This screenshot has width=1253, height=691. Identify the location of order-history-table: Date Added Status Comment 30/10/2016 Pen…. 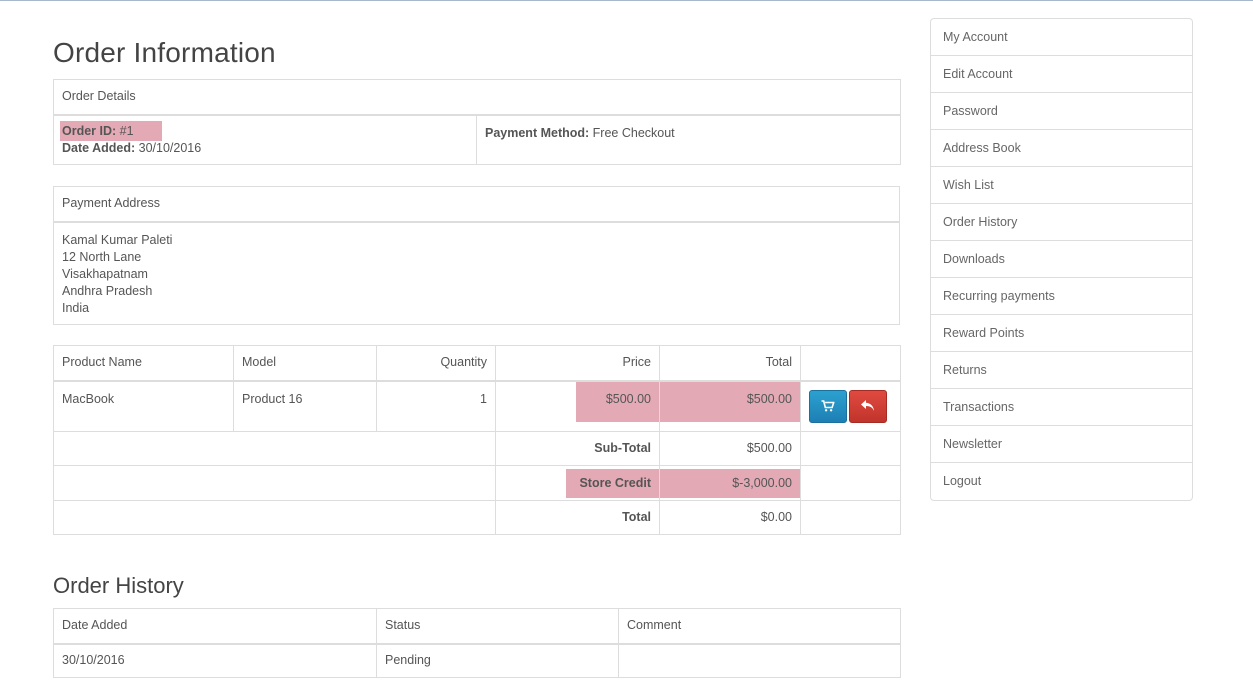
(477, 643).